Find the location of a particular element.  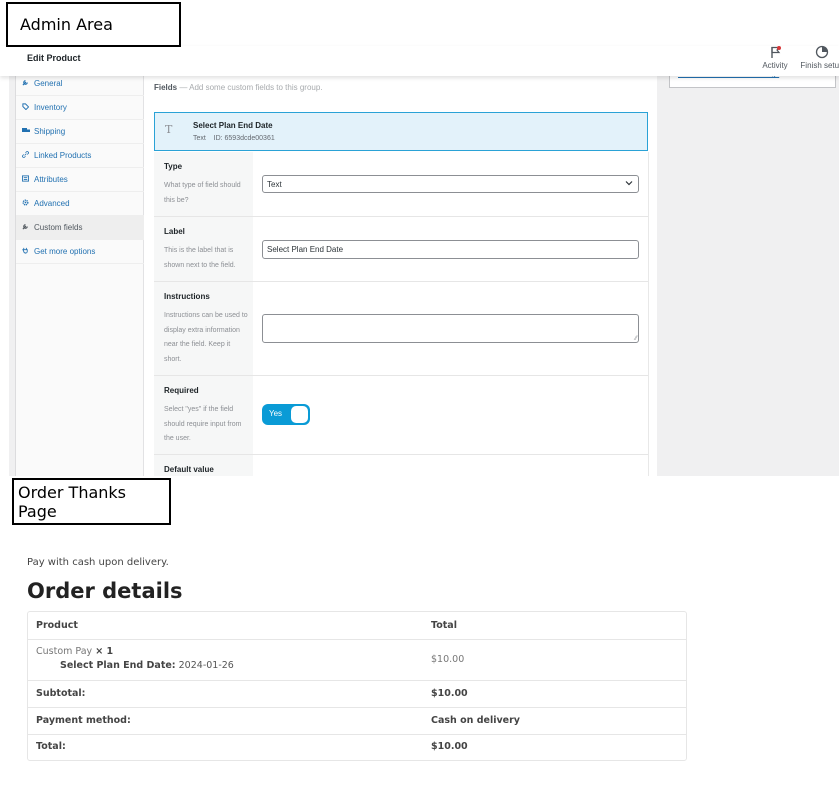

admin-area-annotation: Admin Area is located at coordinates (93, 24).